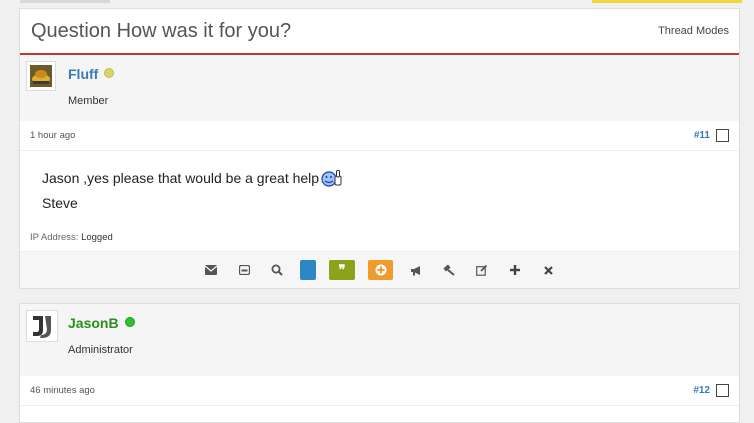  Describe the element at coordinates (60, 203) in the screenshot. I see `post-text-line: Steve` at that location.